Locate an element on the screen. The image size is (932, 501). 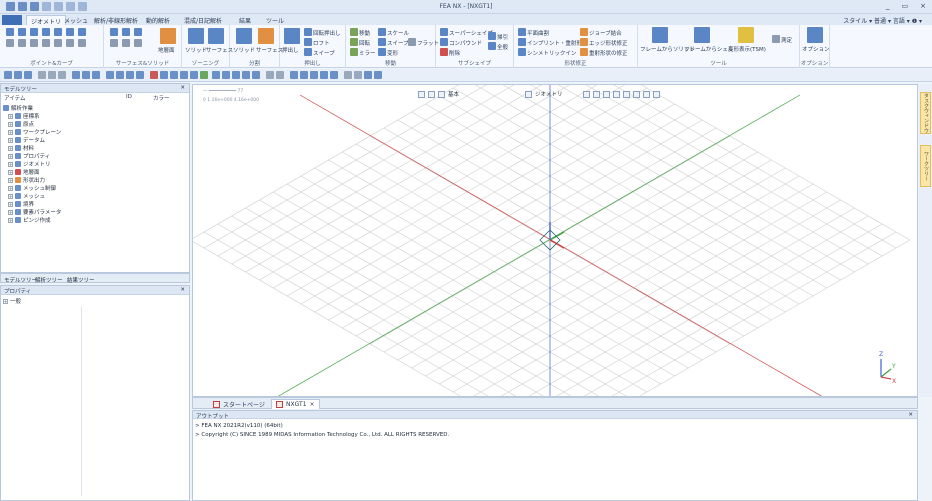
plane-split-icon is located at coordinates (522, 32).